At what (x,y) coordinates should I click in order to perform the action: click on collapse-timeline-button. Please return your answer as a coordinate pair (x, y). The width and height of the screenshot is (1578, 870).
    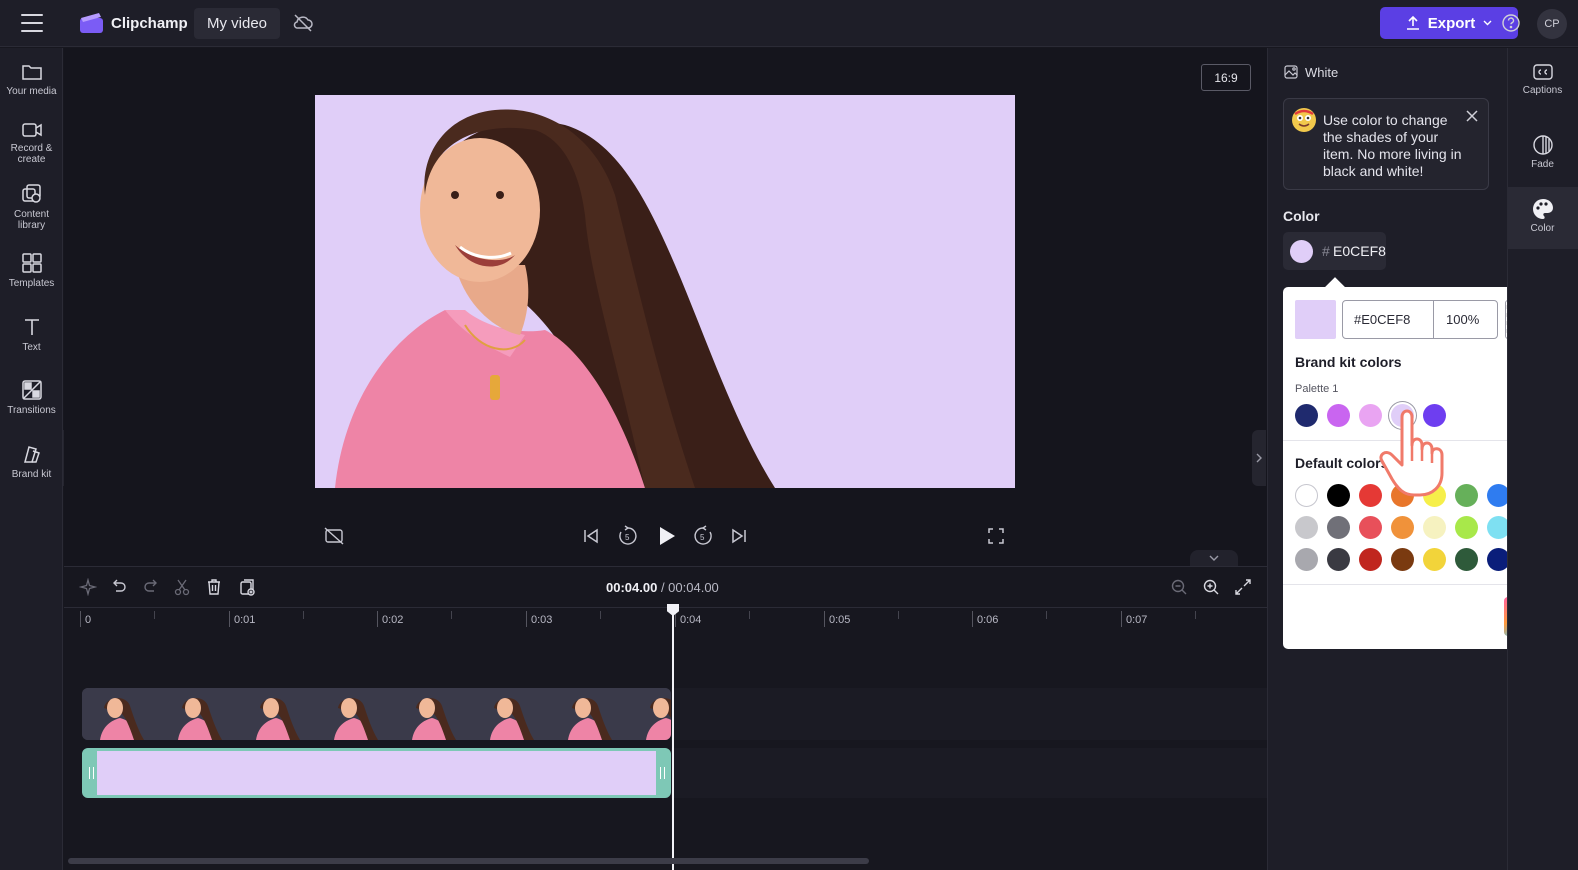
    Looking at the image, I should click on (1214, 558).